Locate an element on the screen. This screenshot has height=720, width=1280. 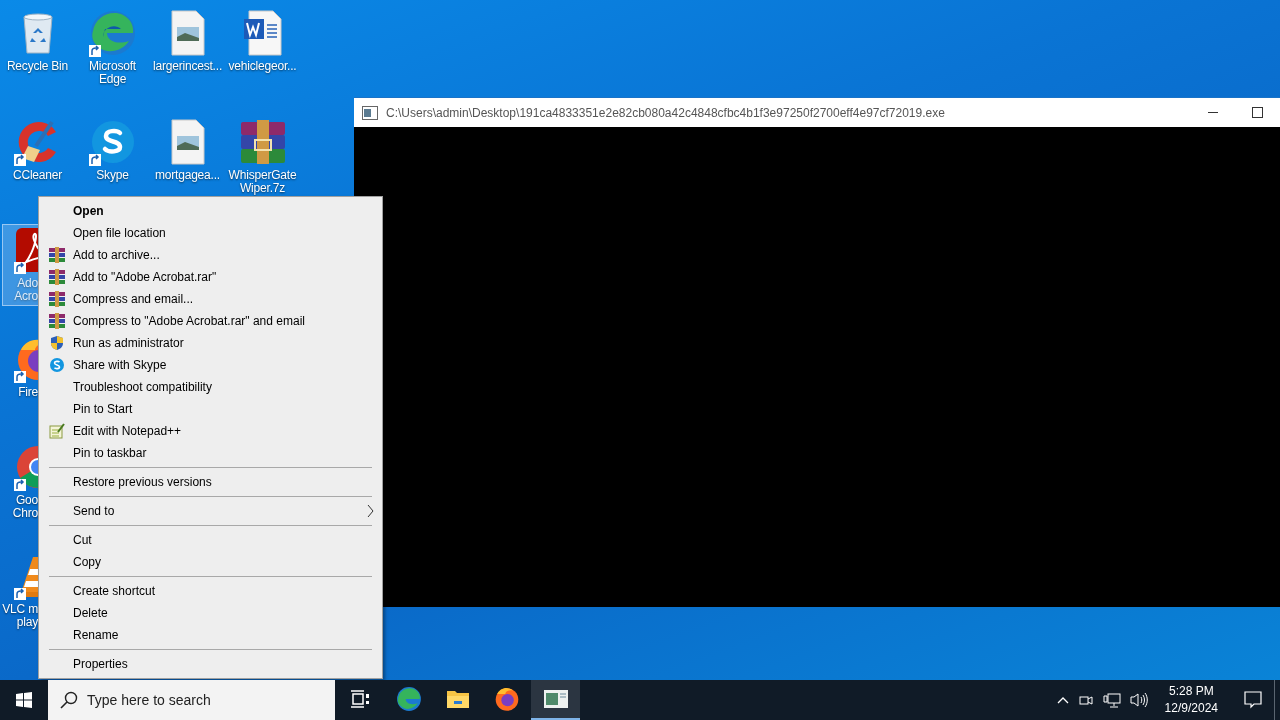
taskbar-app is located at coordinates (555, 700).